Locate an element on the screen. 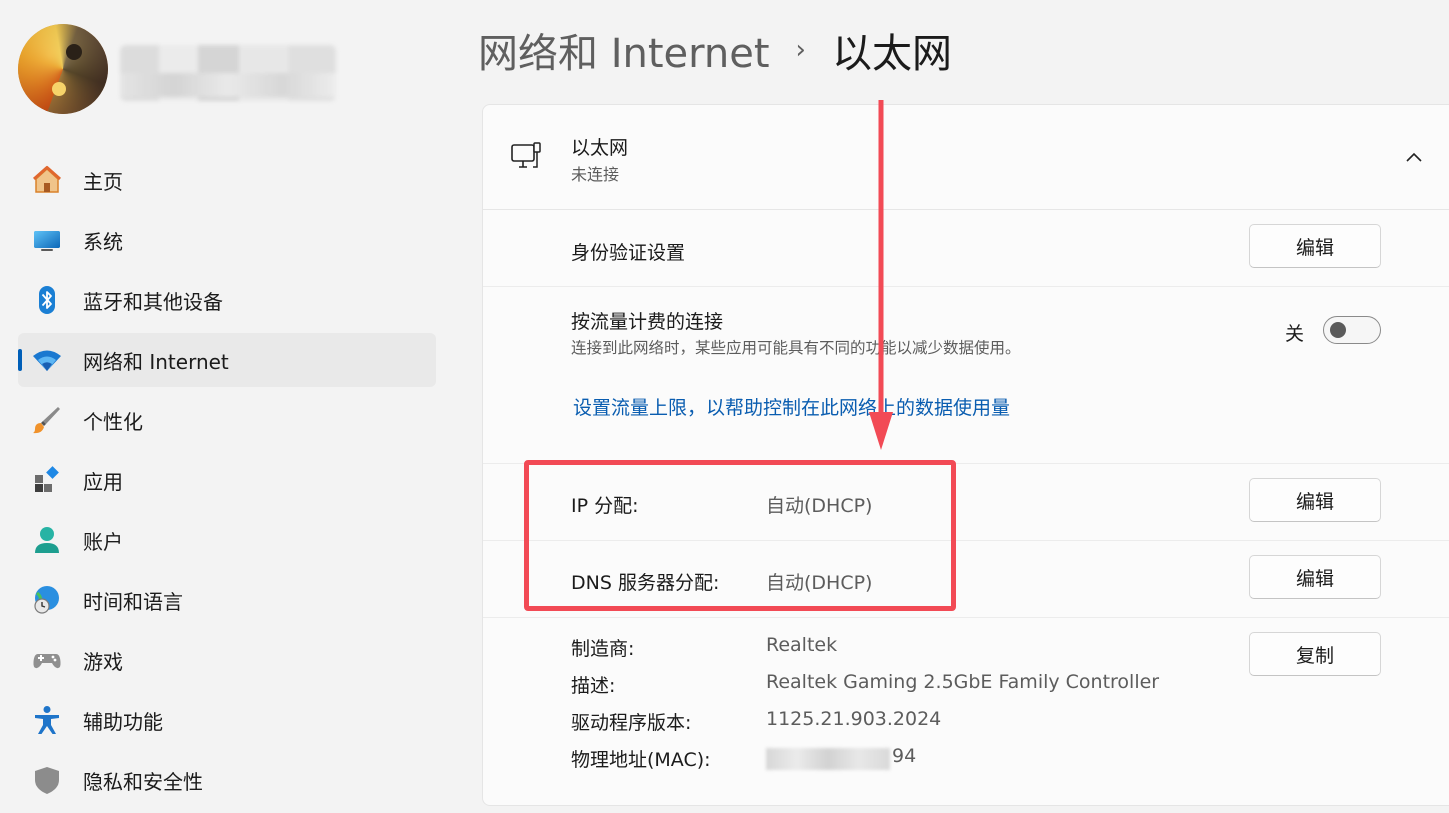 Image resolution: width=1449 pixels, height=813 pixels. driver-version-value: 1125.21.903.2024 is located at coordinates (854, 719).